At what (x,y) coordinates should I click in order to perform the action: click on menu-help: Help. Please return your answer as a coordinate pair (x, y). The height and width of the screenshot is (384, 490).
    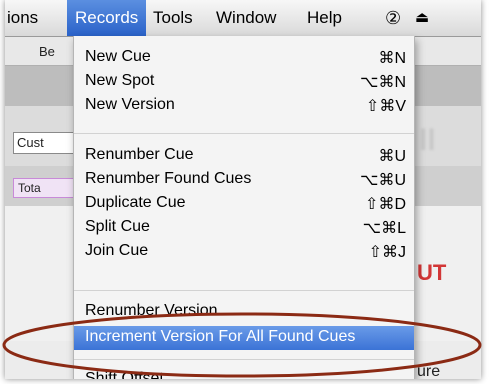
    Looking at the image, I should click on (324, 18).